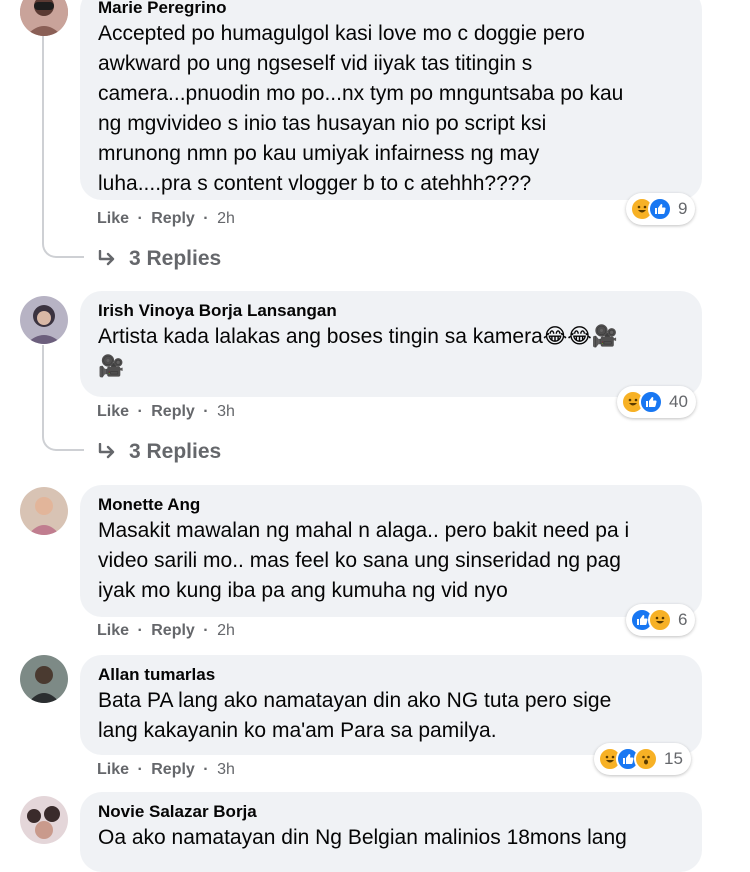 This screenshot has height=872, width=750. I want to click on reaction-count: 40, so click(678, 401).